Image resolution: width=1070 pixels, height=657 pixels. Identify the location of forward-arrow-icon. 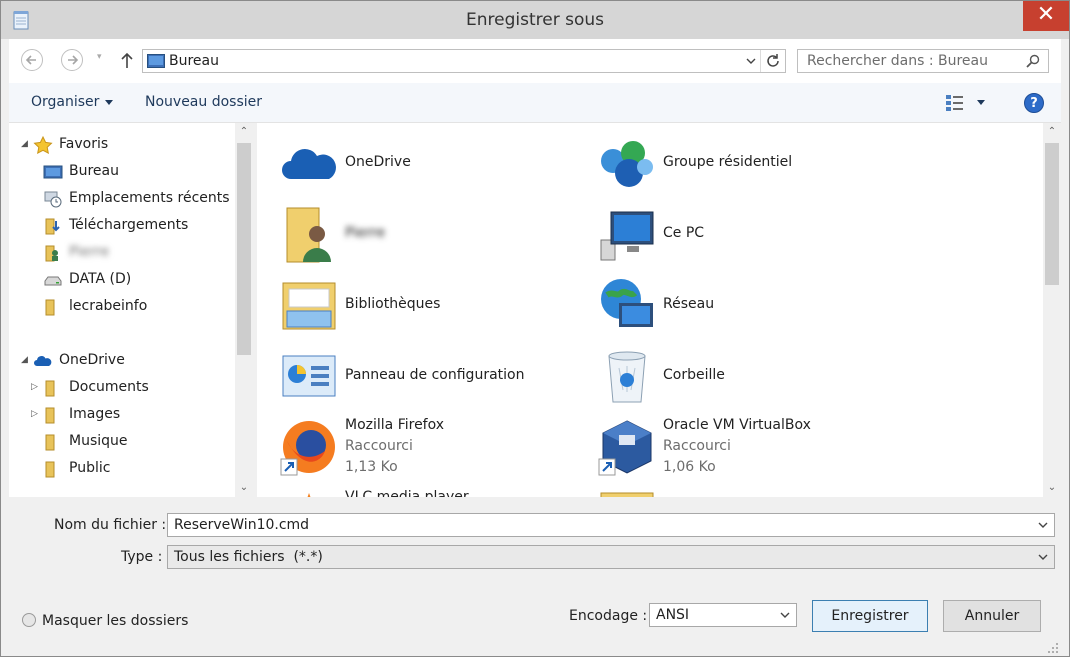
(73, 60).